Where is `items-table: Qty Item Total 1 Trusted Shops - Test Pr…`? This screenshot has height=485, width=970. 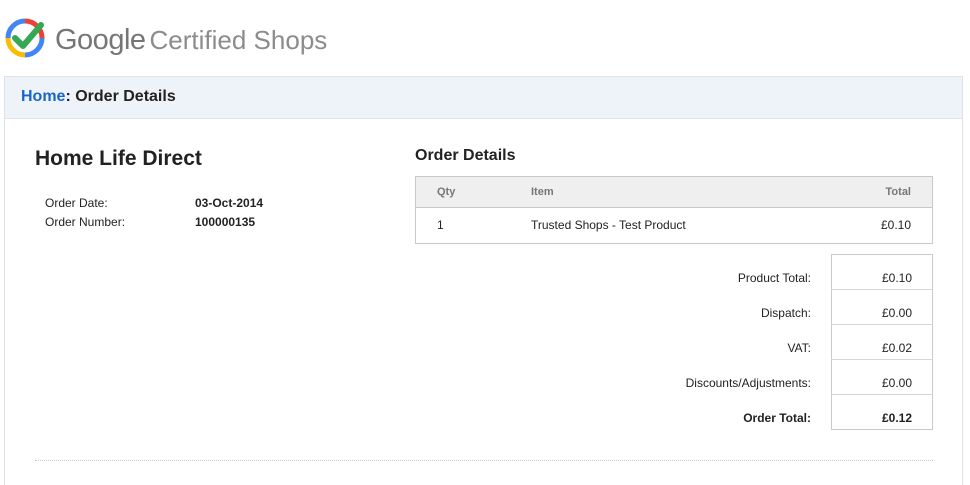 items-table: Qty Item Total 1 Trusted Shops - Test Pr… is located at coordinates (674, 210).